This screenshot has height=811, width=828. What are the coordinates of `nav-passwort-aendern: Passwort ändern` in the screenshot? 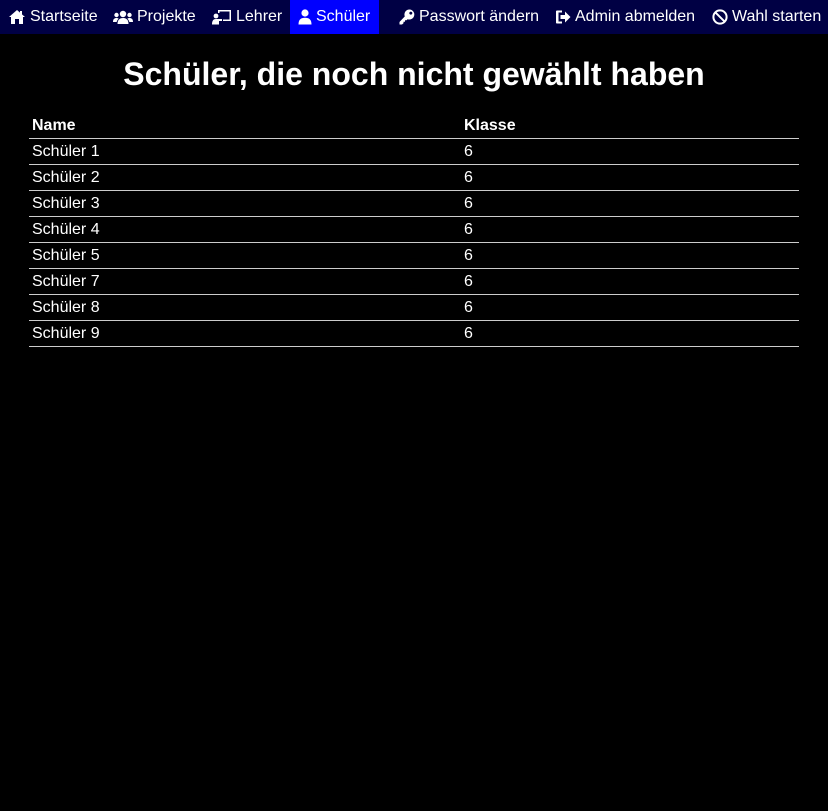 It's located at (469, 17).